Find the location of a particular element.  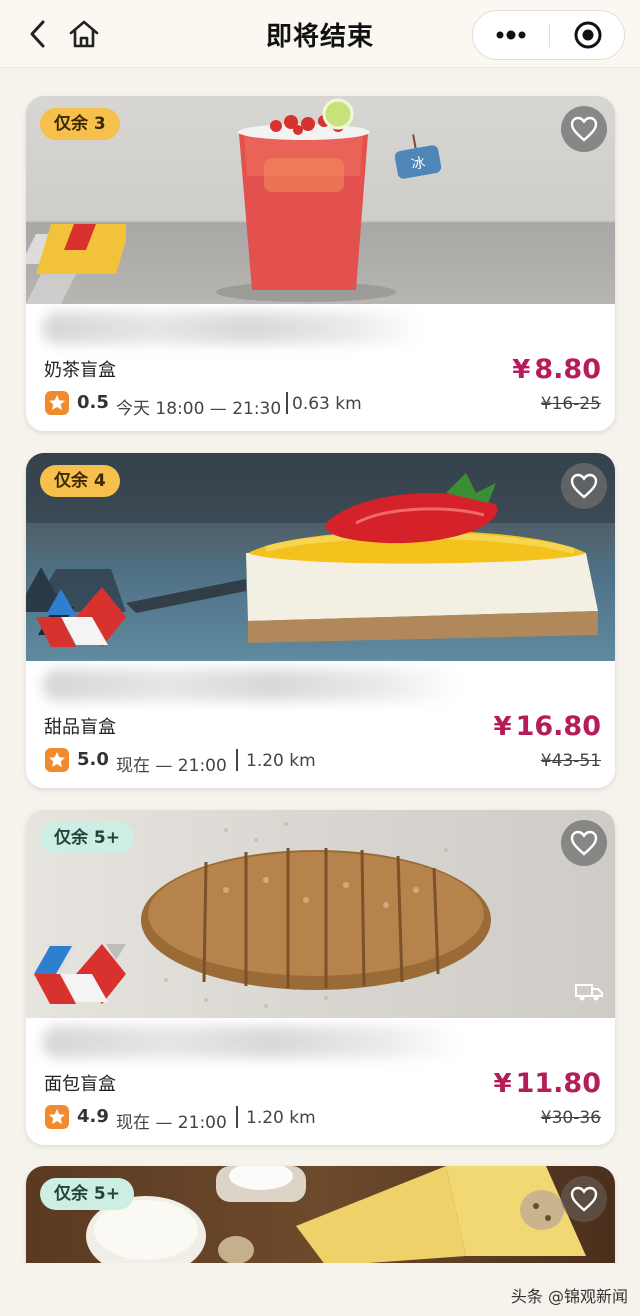

pickup-time: 今天 18:00 — 21:30 is located at coordinates (199, 409).